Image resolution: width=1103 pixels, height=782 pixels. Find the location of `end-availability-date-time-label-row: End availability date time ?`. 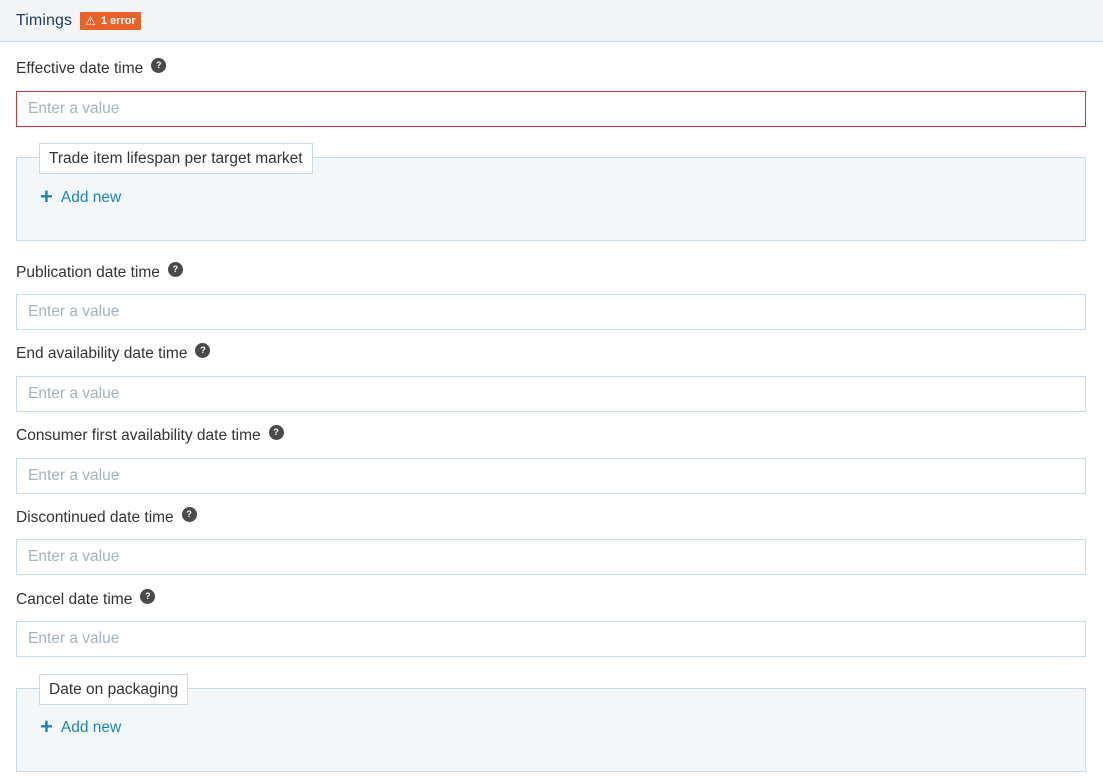

end-availability-date-time-label-row: End availability date time ? is located at coordinates (113, 352).